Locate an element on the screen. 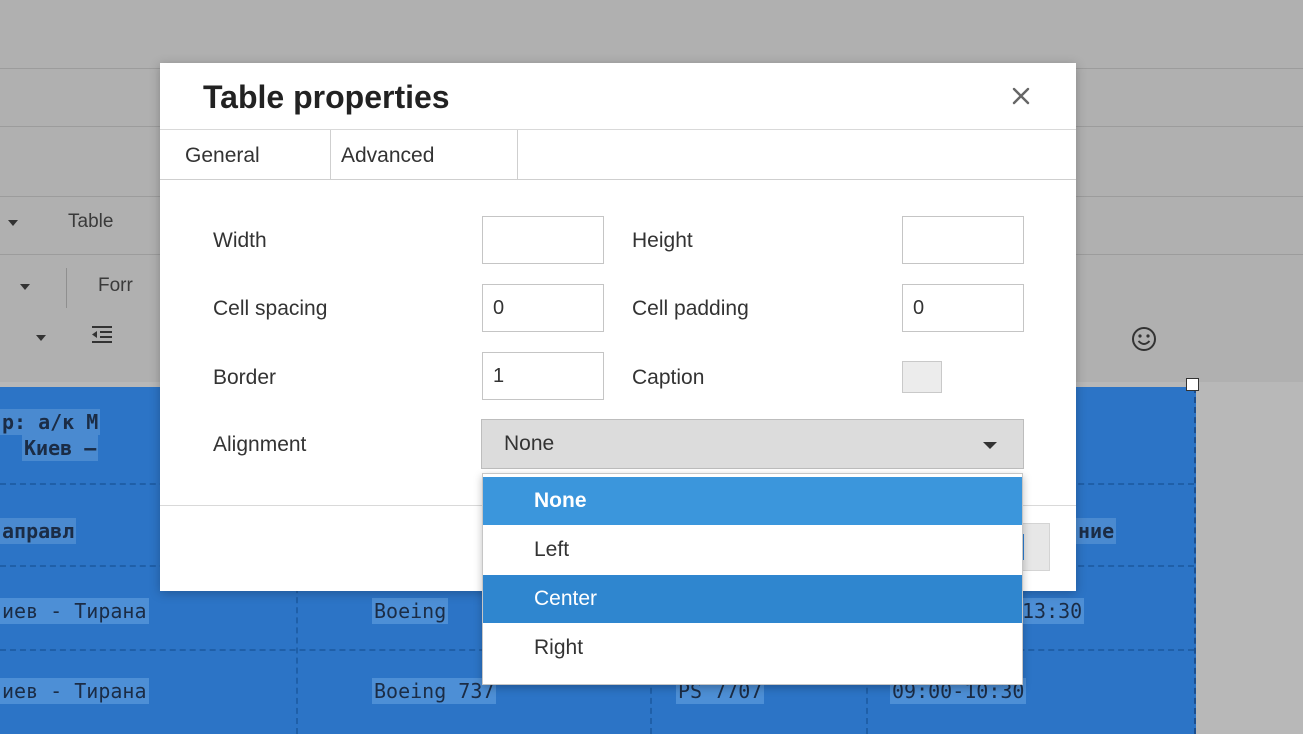 The image size is (1303, 734). height-label: Height is located at coordinates (662, 240).